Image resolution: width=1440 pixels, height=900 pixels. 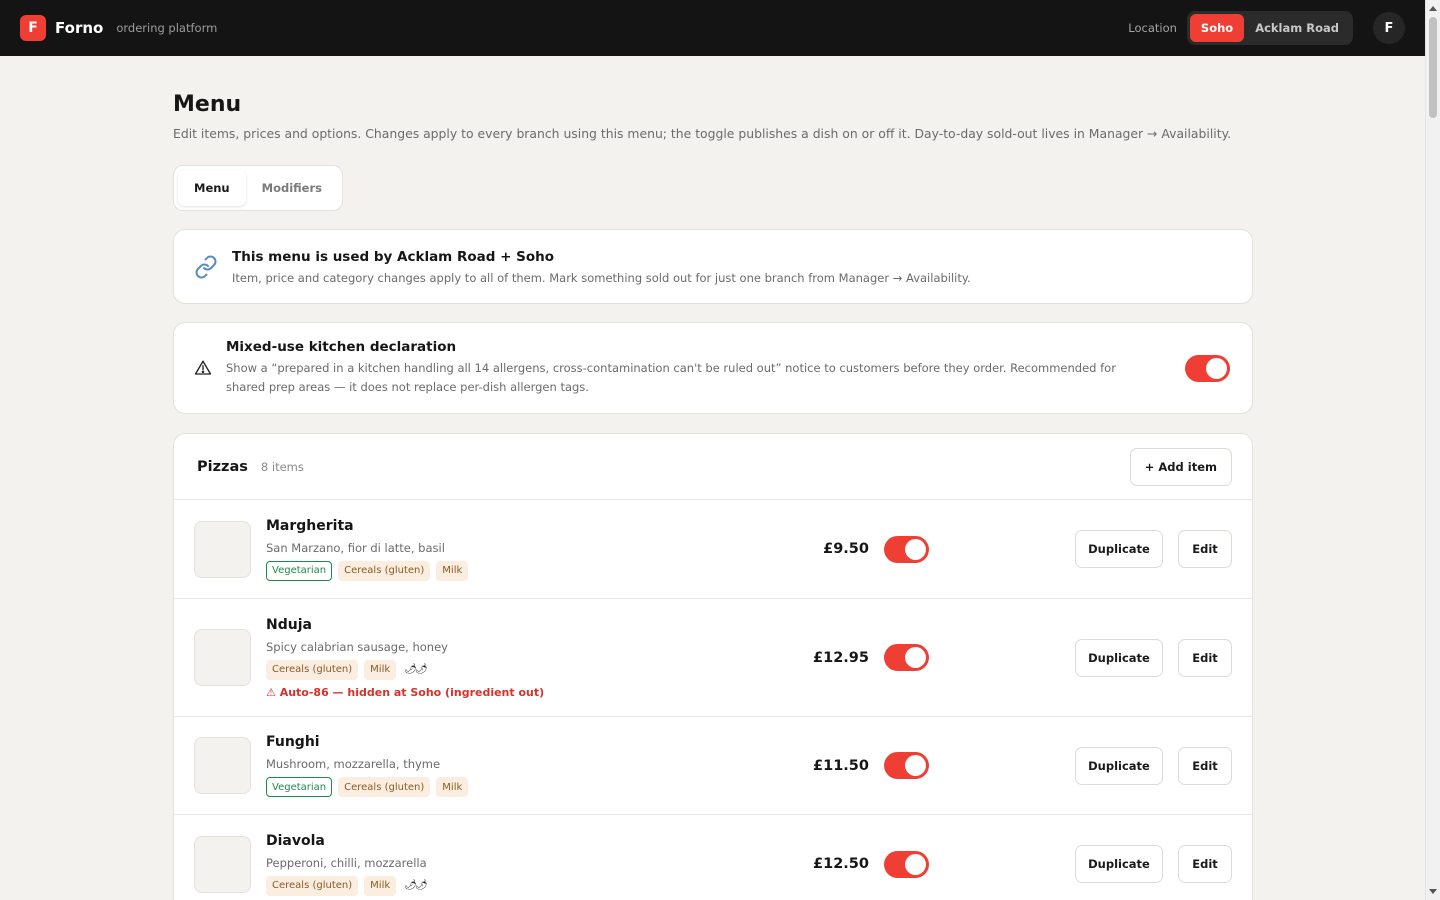 I want to click on tab-modifiers: Modifiers, so click(x=292, y=188).